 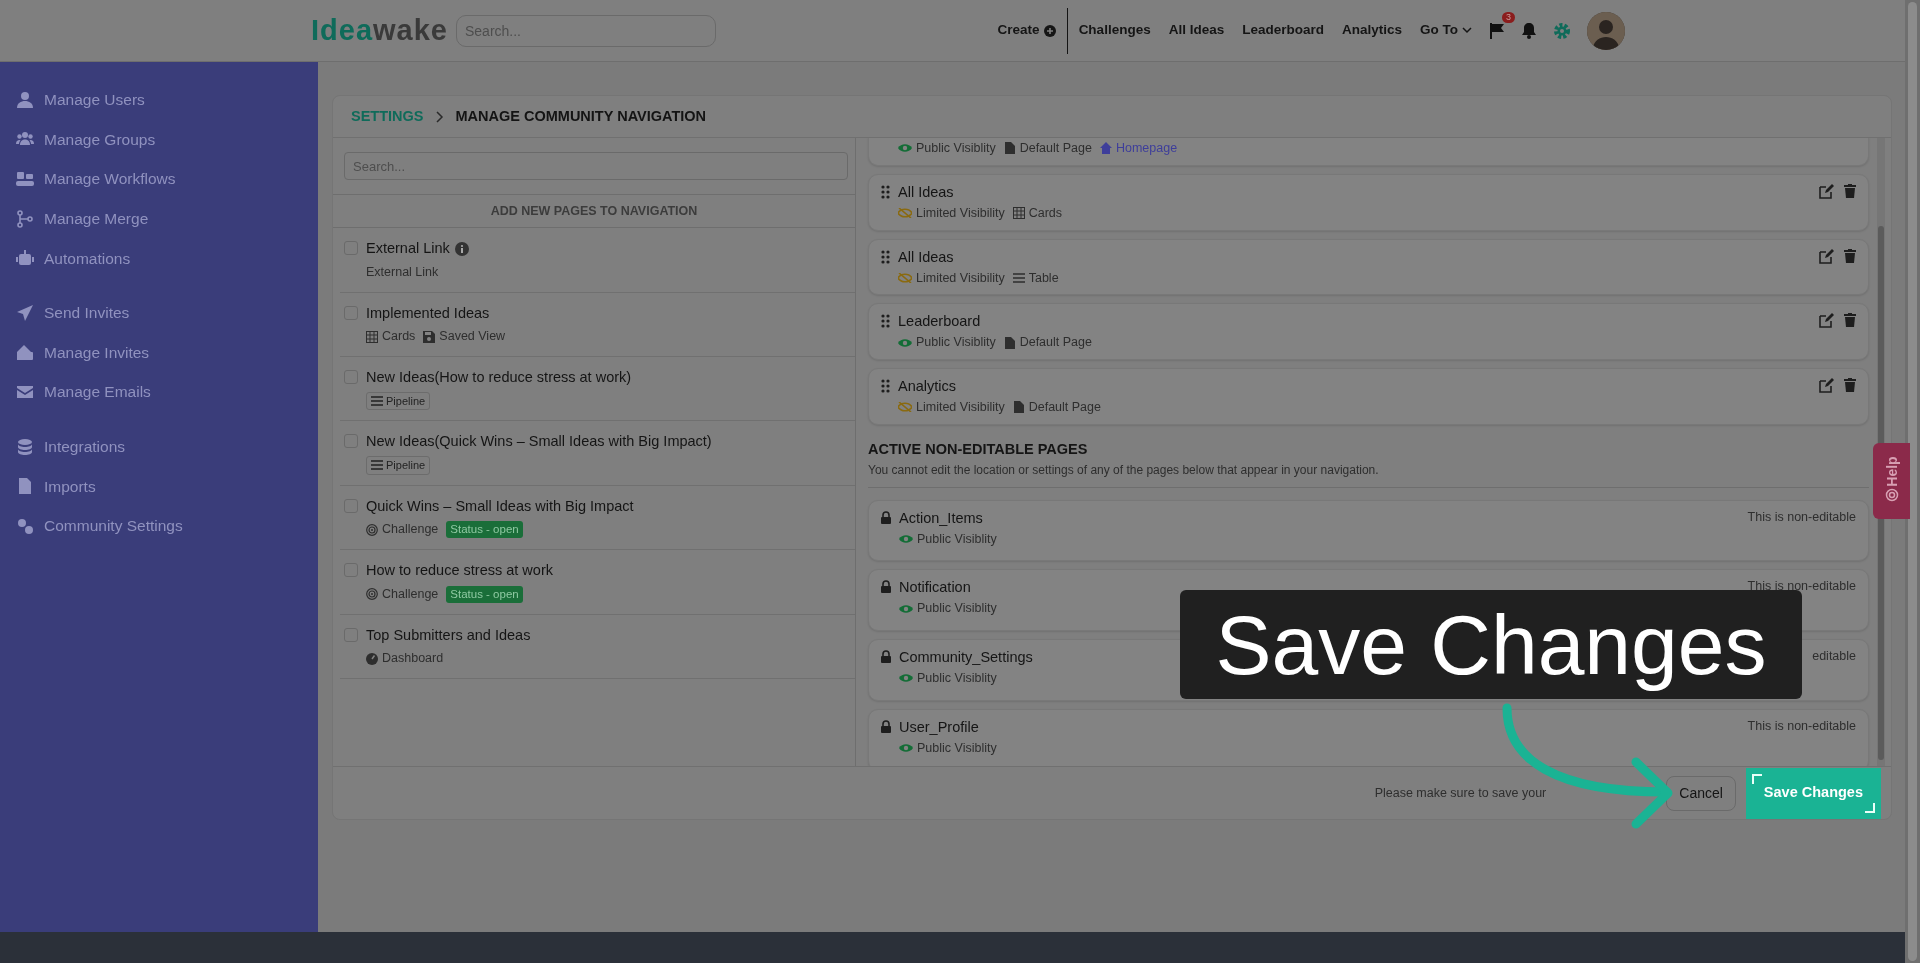 I want to click on page-name: Action_Items, so click(x=941, y=518).